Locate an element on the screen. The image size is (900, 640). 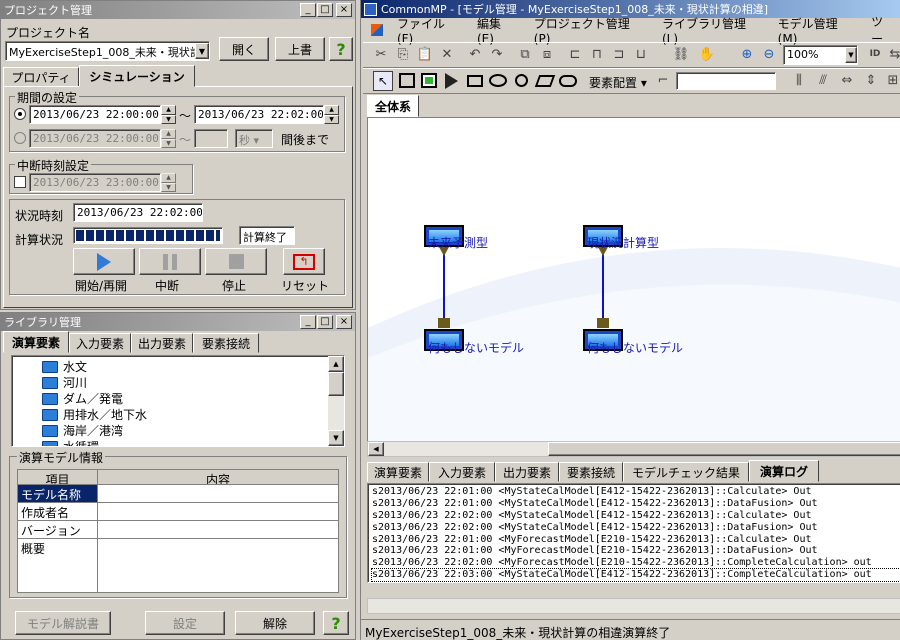
same-width-icon: ⇔ is located at coordinates (847, 80).